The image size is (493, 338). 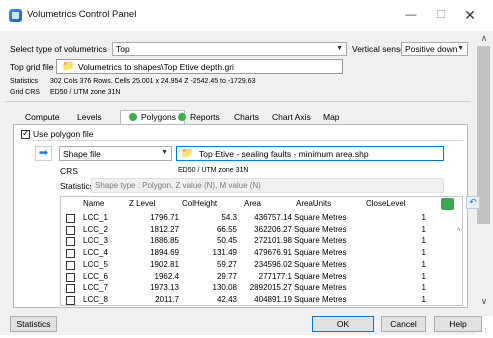 What do you see at coordinates (273, 217) in the screenshot?
I see `table-cell-area: 436757.14` at bounding box center [273, 217].